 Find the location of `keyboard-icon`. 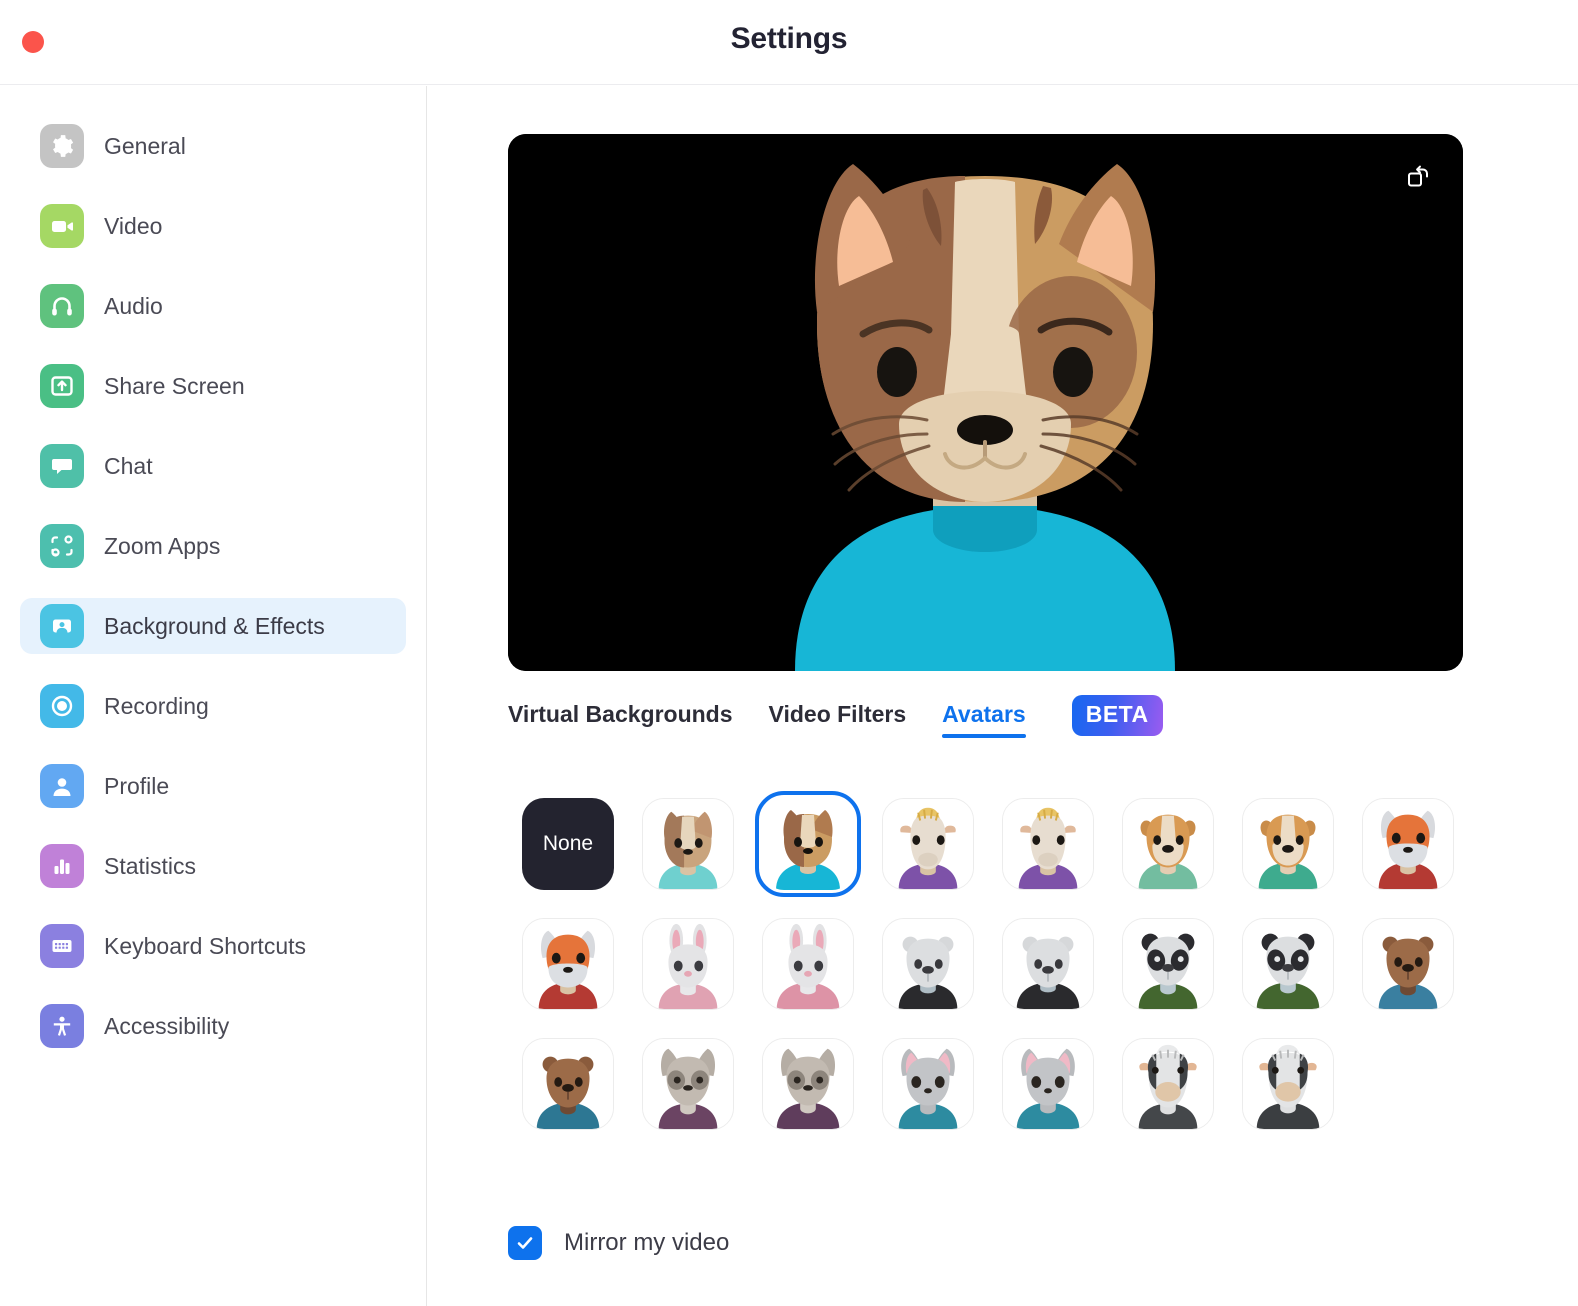

keyboard-icon is located at coordinates (62, 946).